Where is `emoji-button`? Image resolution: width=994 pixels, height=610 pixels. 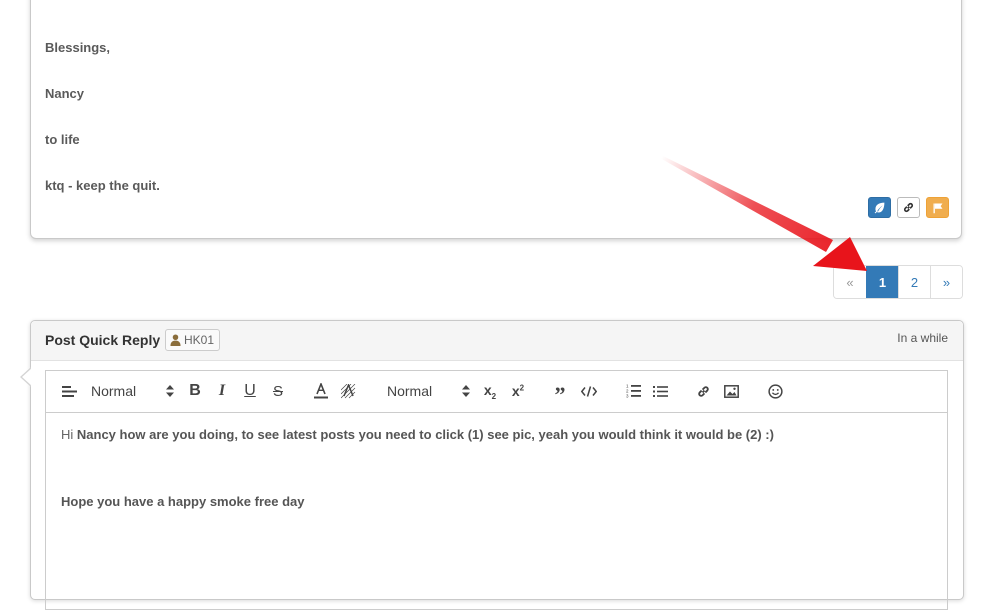 emoji-button is located at coordinates (775, 391).